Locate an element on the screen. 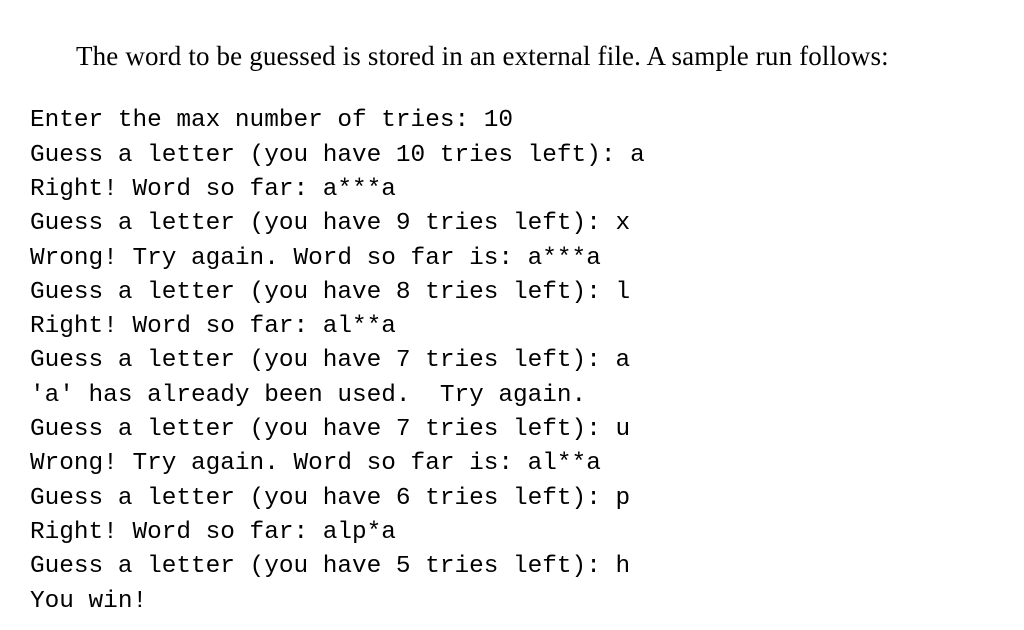  transcript-line: You win! is located at coordinates (89, 601).